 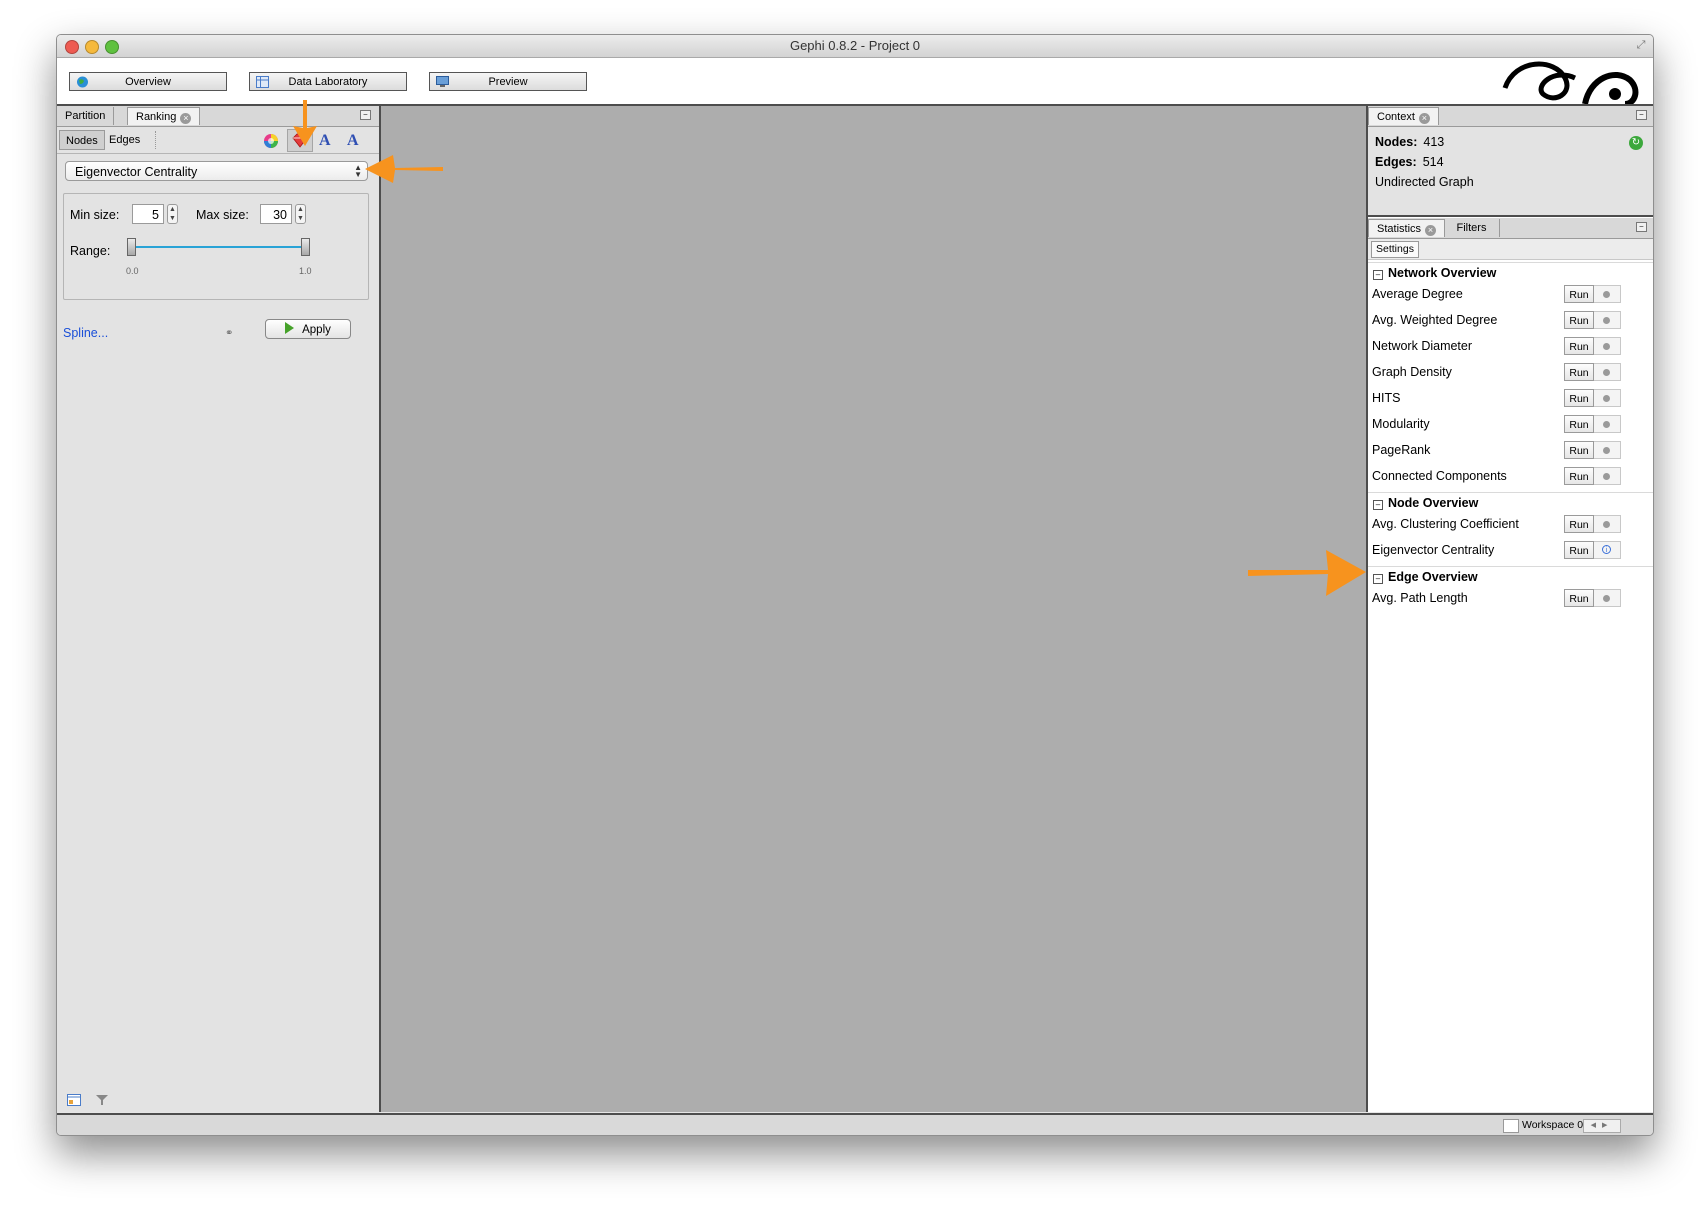 I want to click on settings-button: Settings, so click(x=1395, y=249).